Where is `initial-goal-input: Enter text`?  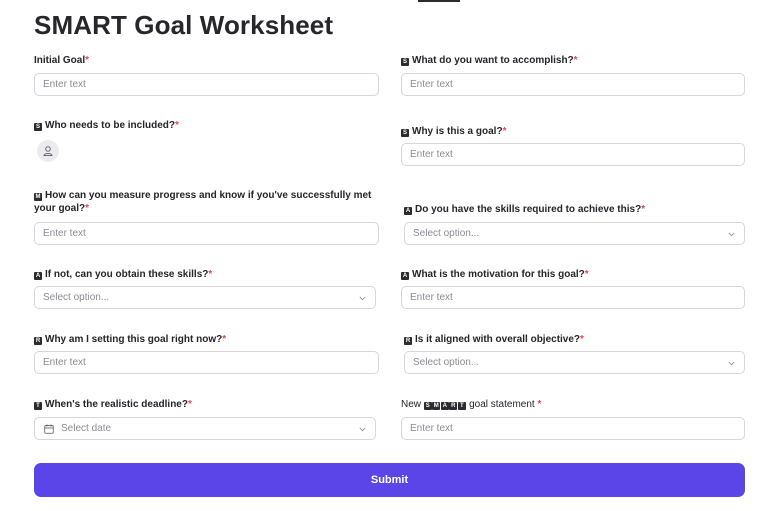
initial-goal-input: Enter text is located at coordinates (206, 84).